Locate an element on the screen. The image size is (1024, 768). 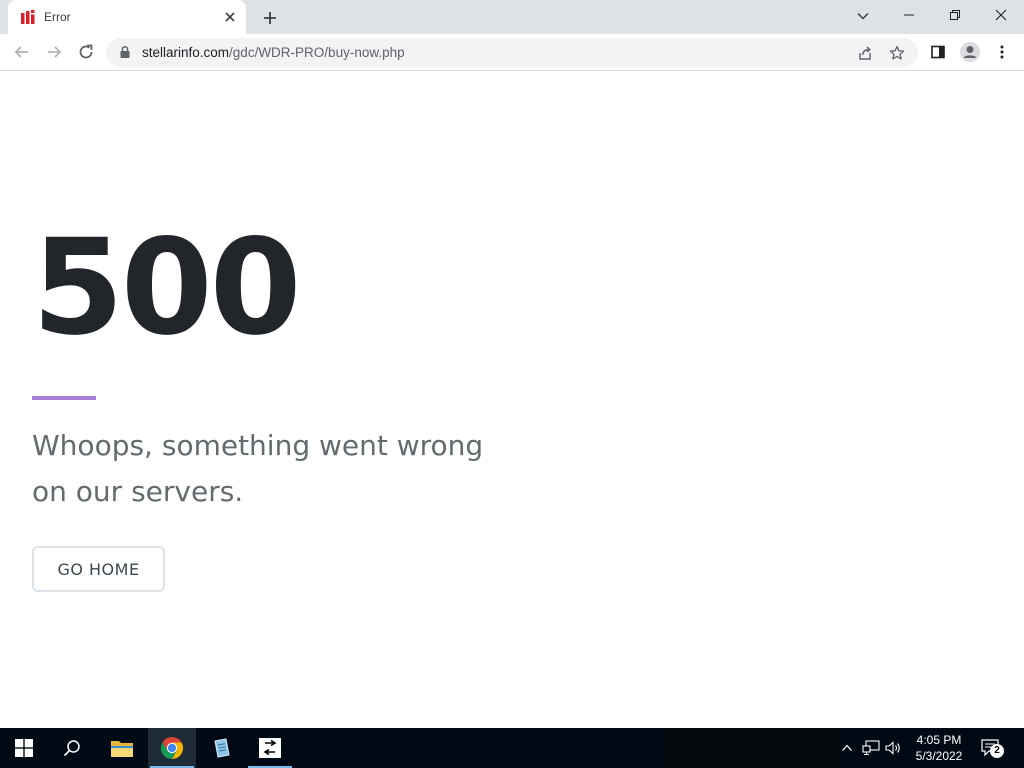
address-bar: stellarinfo.com/gdc/WDR-PRO/buy-now.php is located at coordinates (512, 52).